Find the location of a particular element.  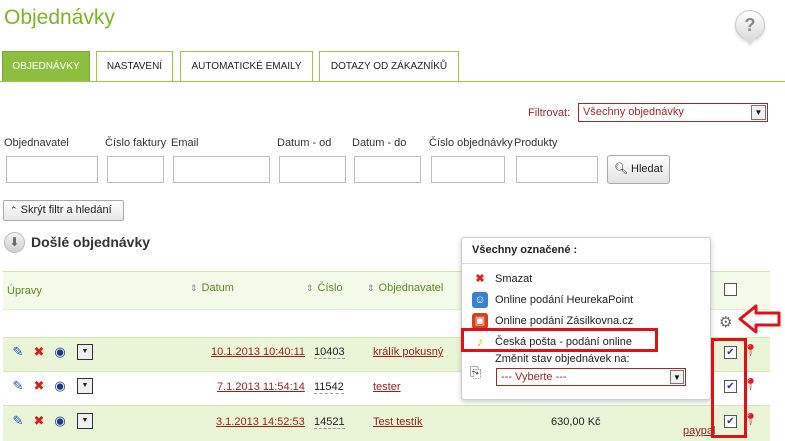

page-title: Objednávky is located at coordinates (59, 17).